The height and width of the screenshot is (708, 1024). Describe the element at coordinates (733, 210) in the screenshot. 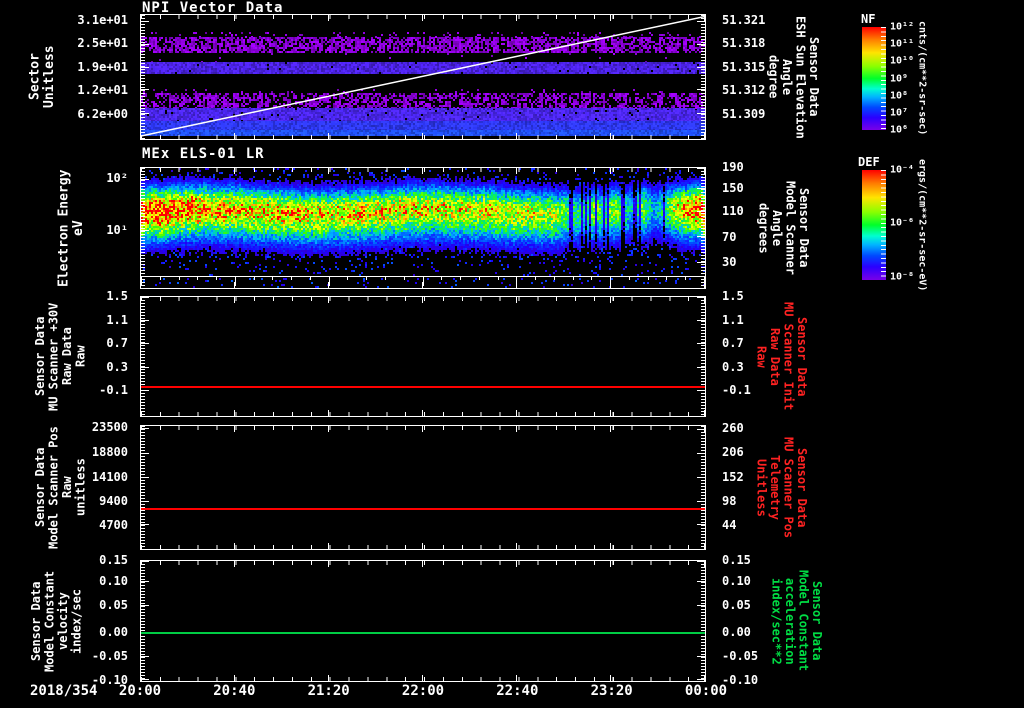

I see `tick-label: 110` at that location.